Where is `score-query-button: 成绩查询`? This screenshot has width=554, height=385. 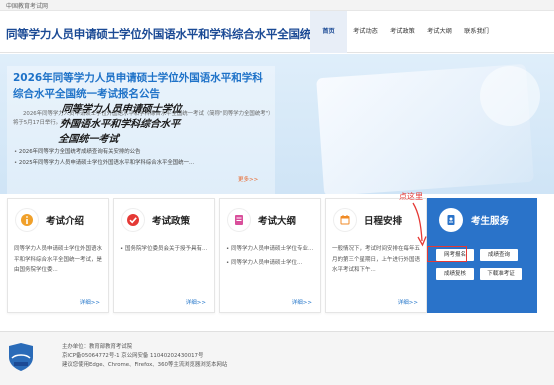
score-query-button: 成绩查询 is located at coordinates (499, 255).